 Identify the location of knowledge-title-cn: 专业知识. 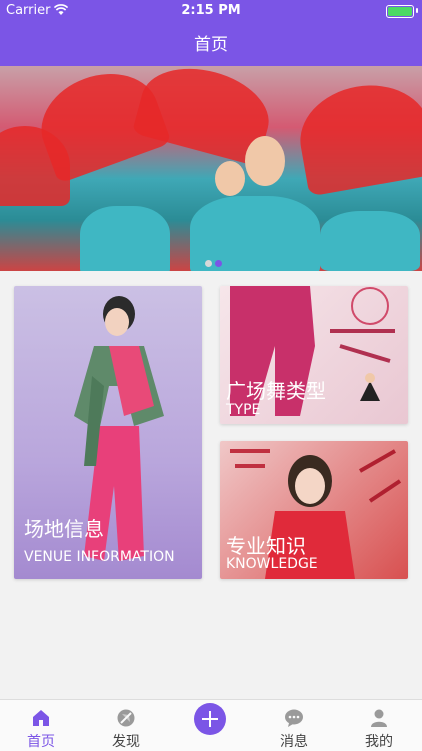
(266, 546).